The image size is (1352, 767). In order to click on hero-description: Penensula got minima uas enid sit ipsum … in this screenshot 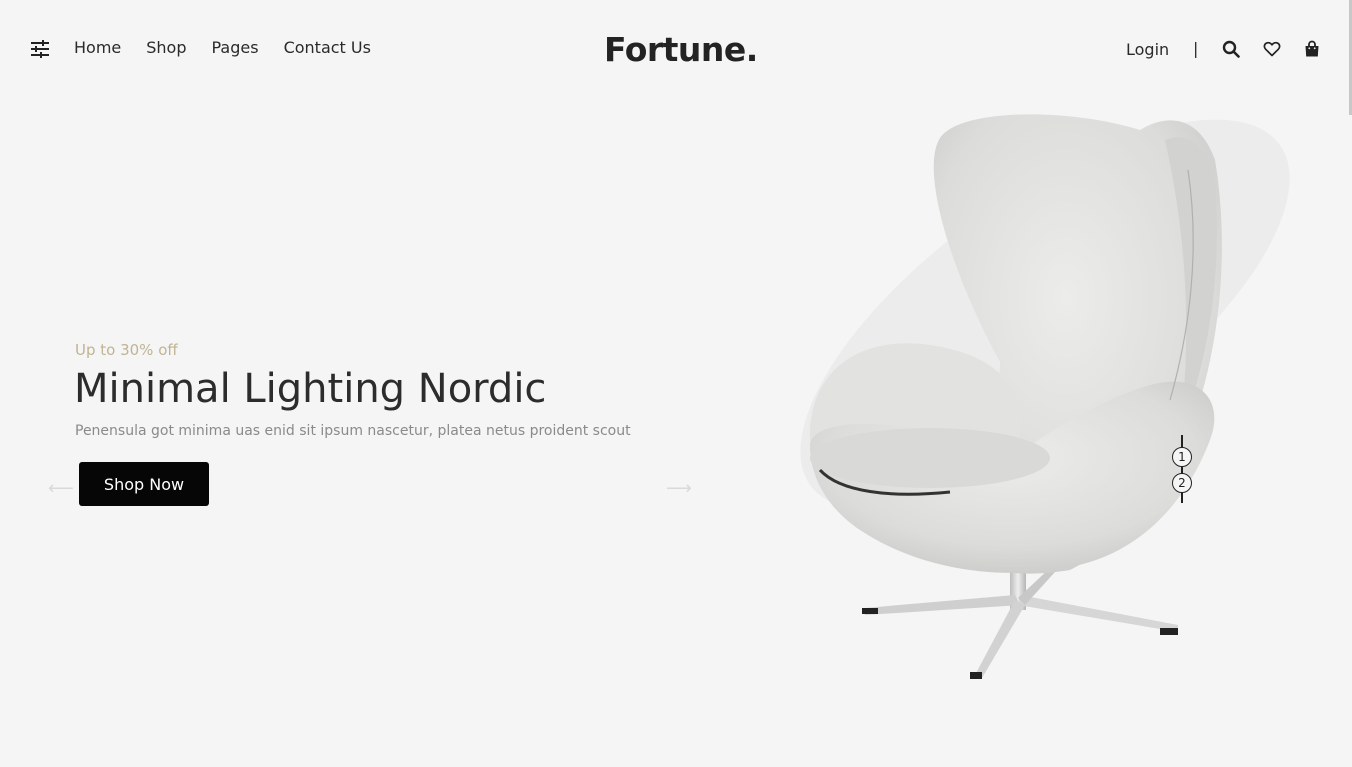, I will do `click(353, 431)`.